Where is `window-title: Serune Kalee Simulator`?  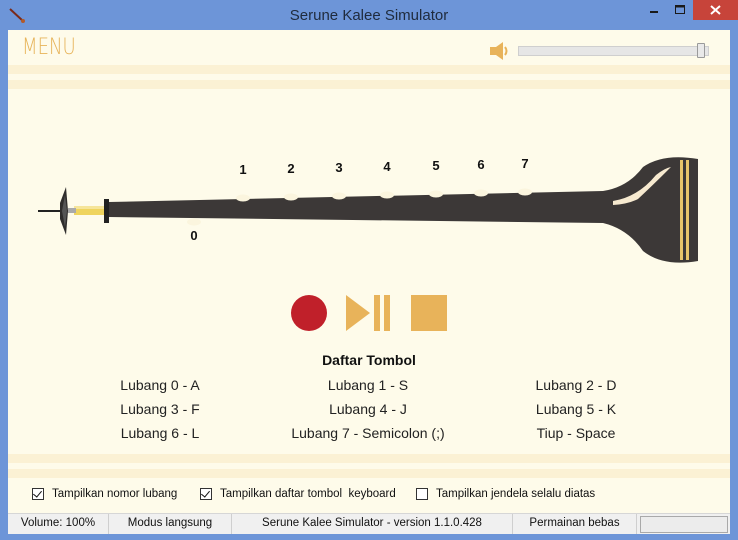 window-title: Serune Kalee Simulator is located at coordinates (369, 15).